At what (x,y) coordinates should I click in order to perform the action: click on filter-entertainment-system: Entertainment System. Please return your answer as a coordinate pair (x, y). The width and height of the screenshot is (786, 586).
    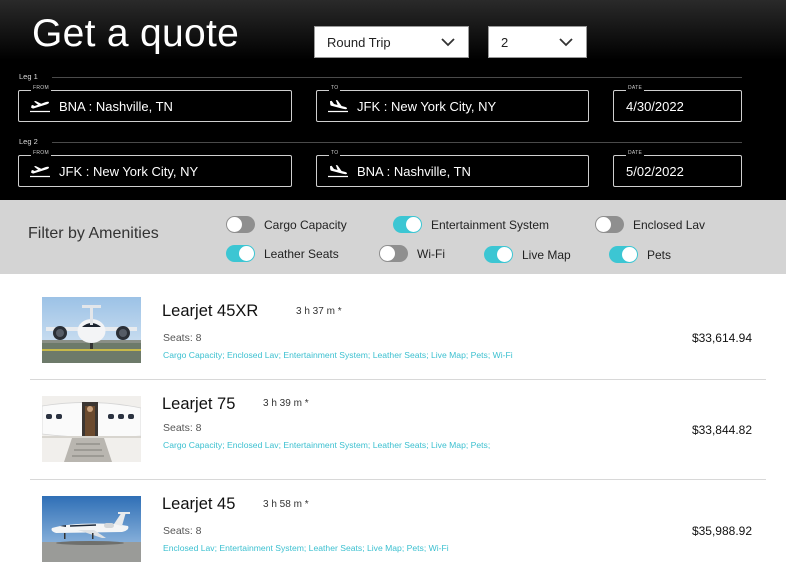
    Looking at the image, I should click on (471, 224).